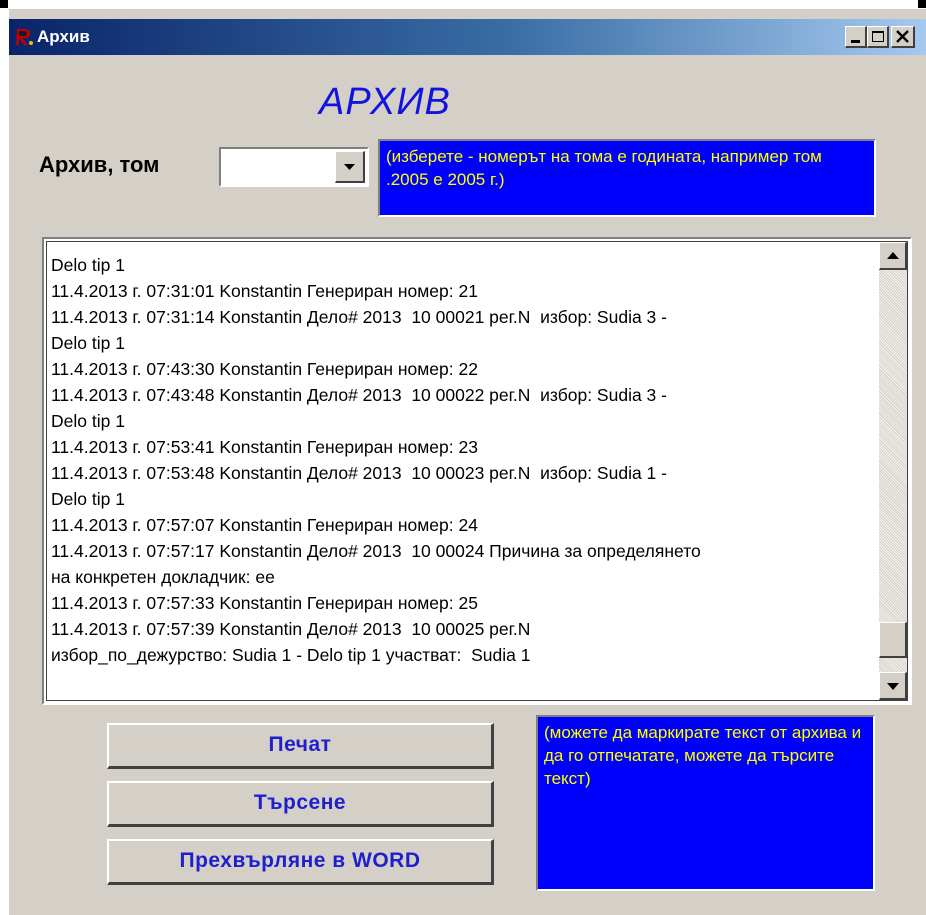 The width and height of the screenshot is (926, 915). I want to click on scroll-up-arrow-icon, so click(893, 255).